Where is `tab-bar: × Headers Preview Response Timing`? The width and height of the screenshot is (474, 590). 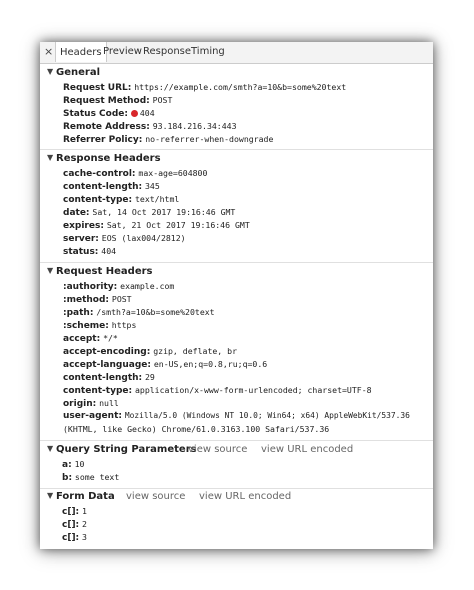 tab-bar: × Headers Preview Response Timing is located at coordinates (236, 53).